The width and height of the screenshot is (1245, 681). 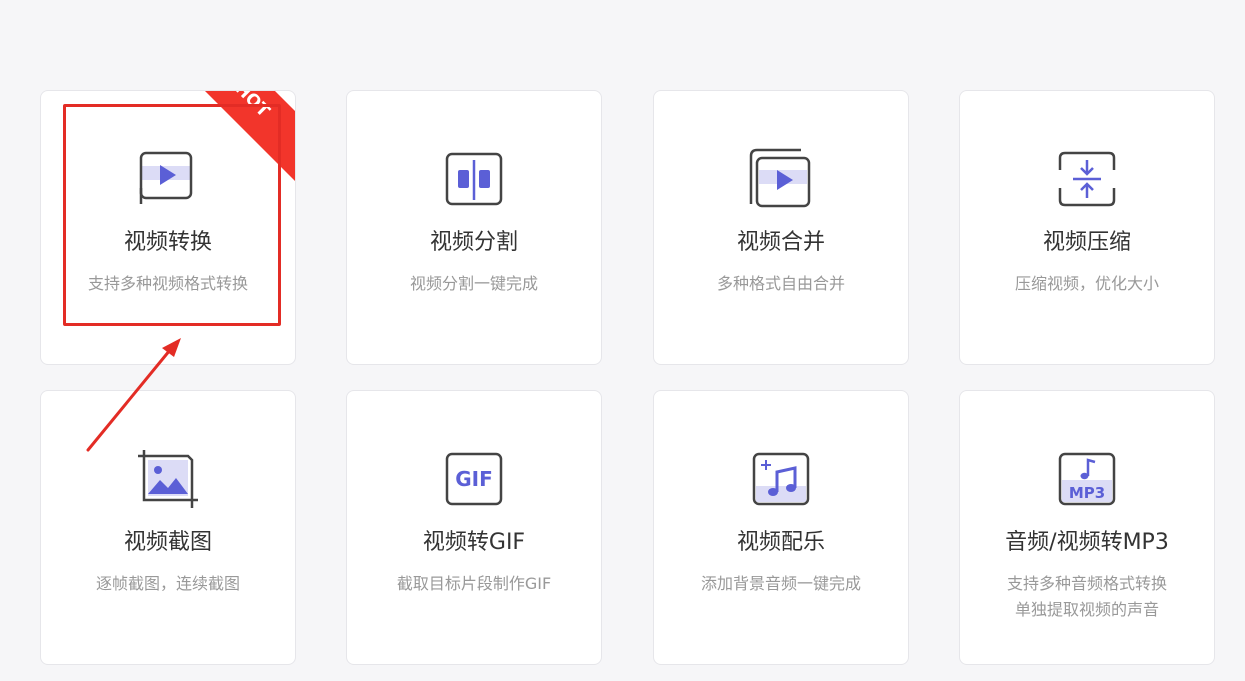 I want to click on mp3-icon-label: MP3, so click(x=1087, y=493).